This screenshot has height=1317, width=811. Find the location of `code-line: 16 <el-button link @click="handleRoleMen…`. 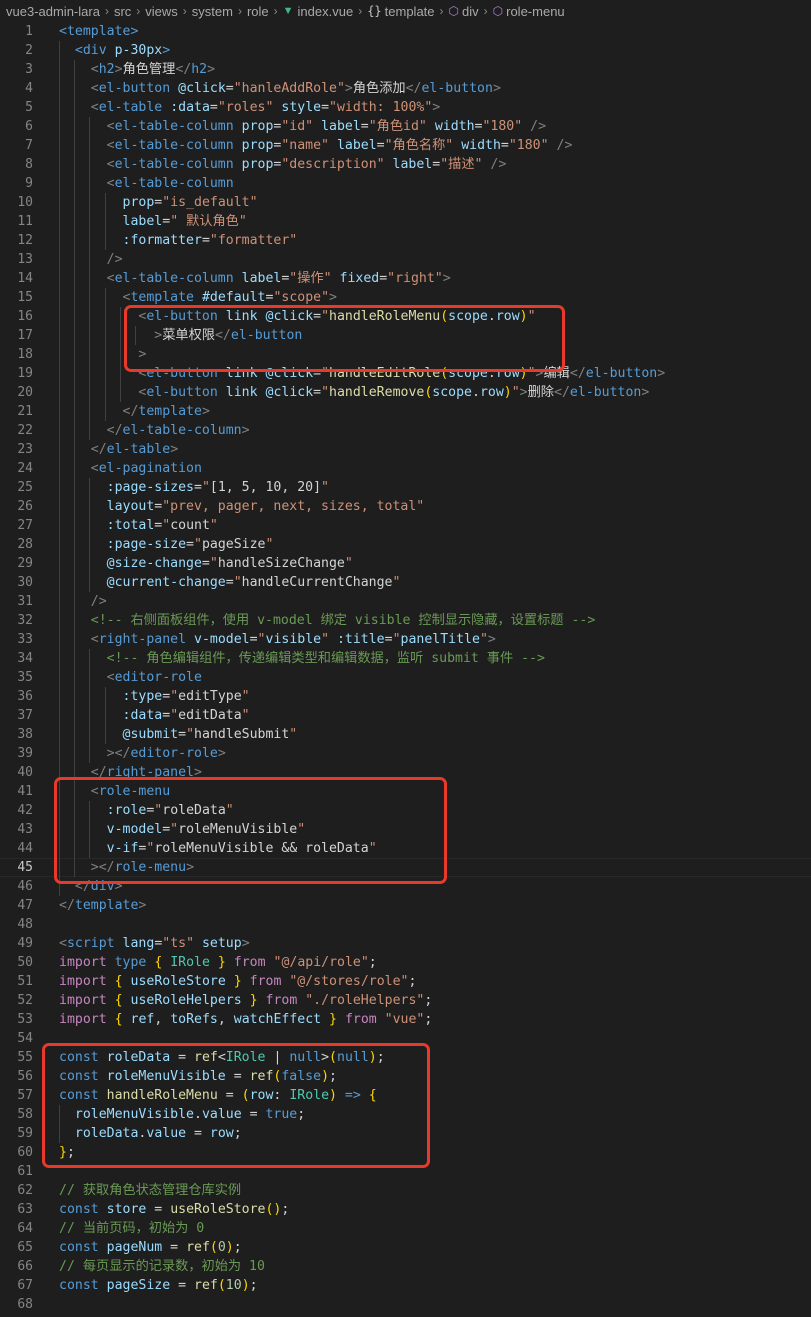

code-line: 16 <el-button link @click="handleRoleMen… is located at coordinates (405, 316).